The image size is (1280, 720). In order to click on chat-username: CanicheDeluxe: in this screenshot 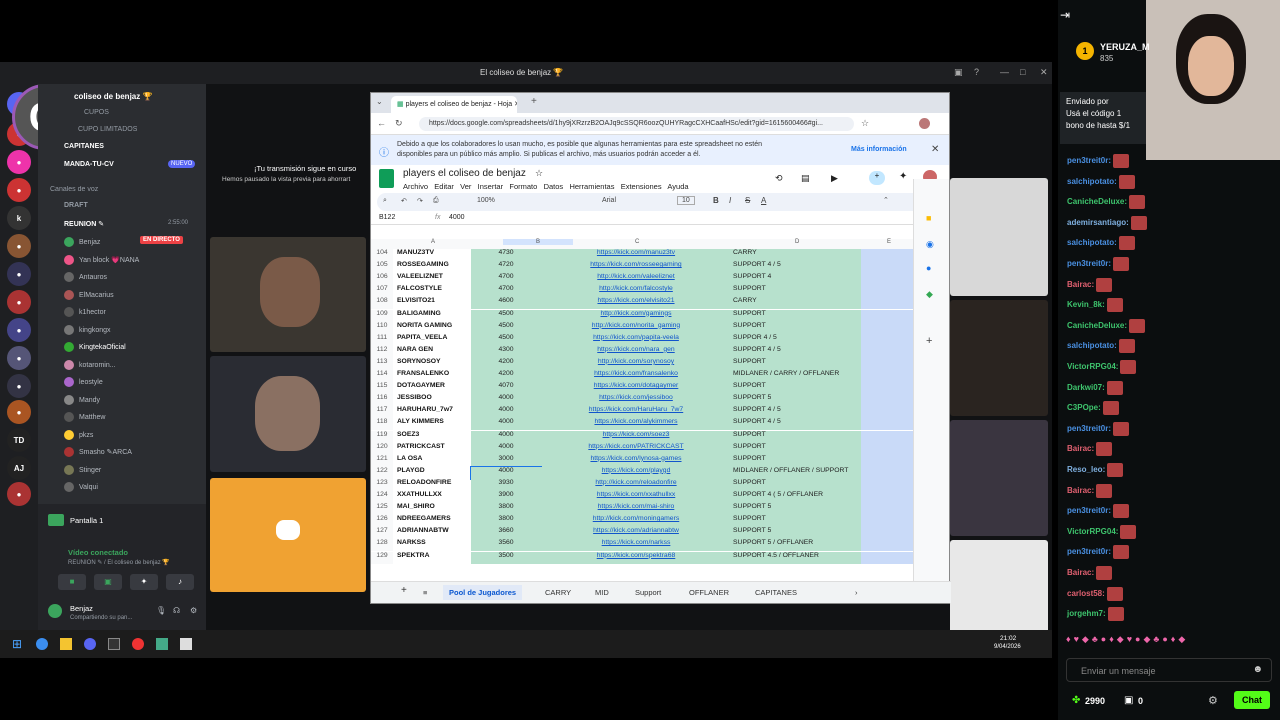, I will do `click(1097, 201)`.